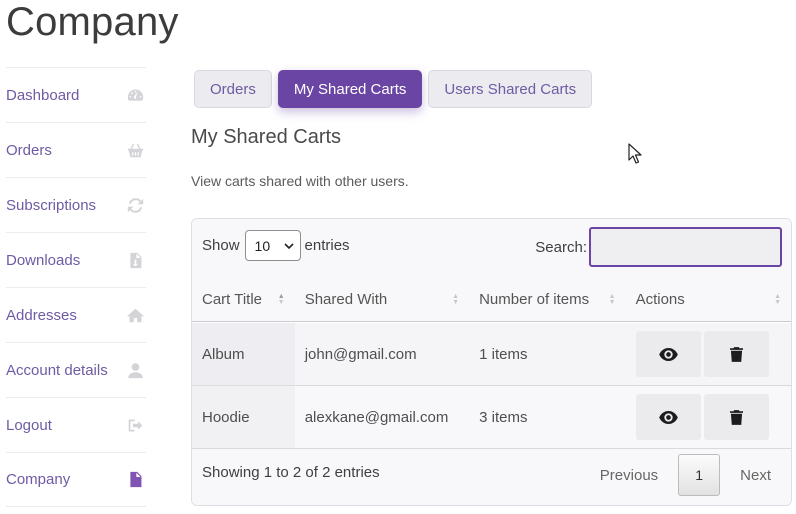 Image resolution: width=796 pixels, height=514 pixels. What do you see at coordinates (346, 299) in the screenshot?
I see `column-label: Shared With` at bounding box center [346, 299].